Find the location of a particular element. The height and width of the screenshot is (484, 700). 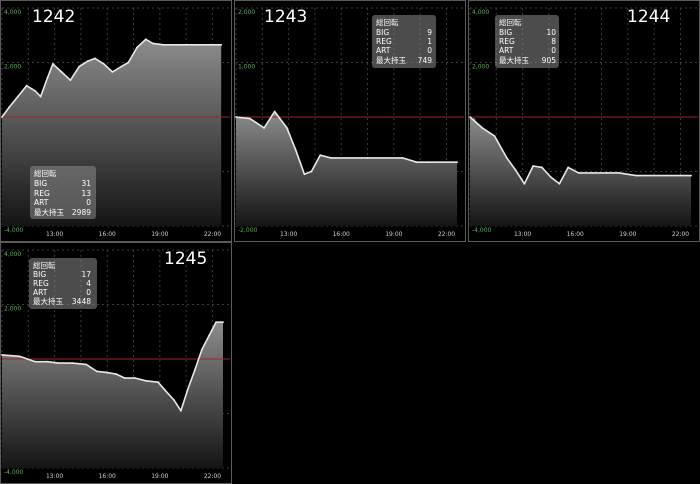

stat-value-reg: 8 is located at coordinates (553, 41).